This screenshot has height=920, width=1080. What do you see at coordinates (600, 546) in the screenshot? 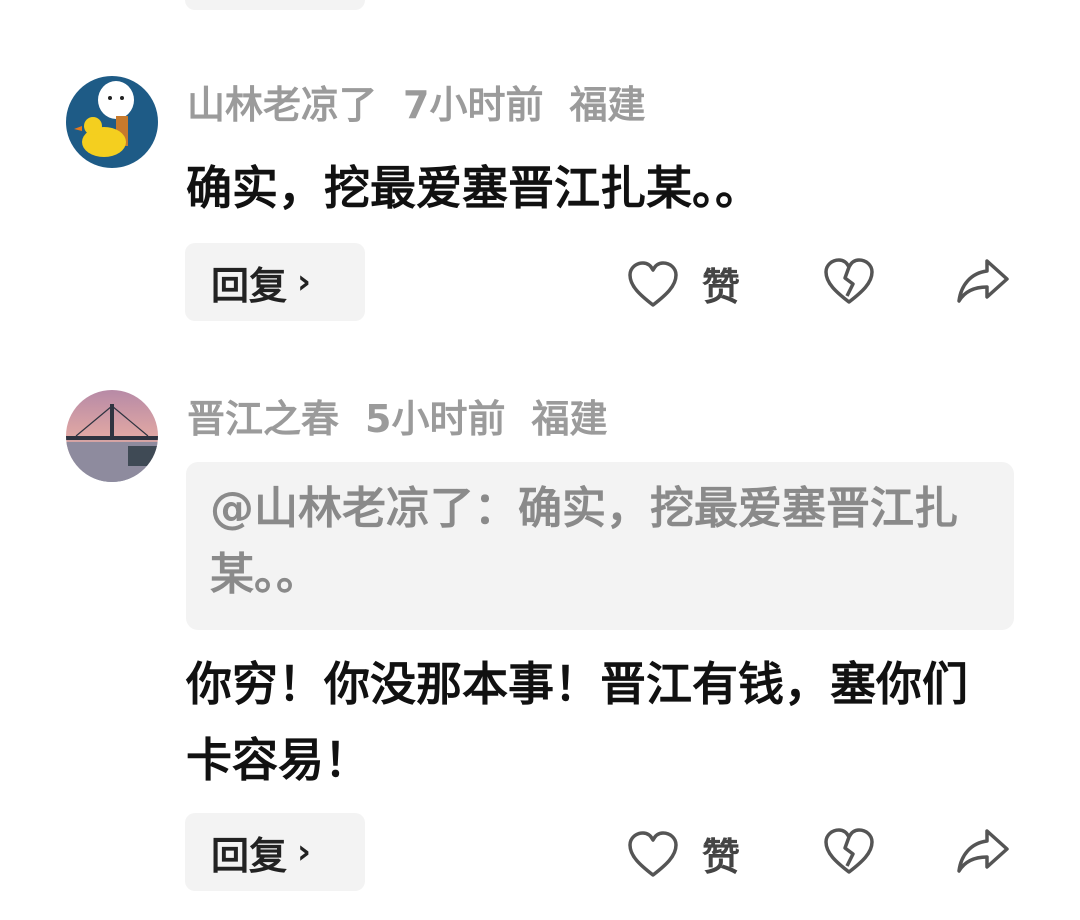
I see `quoted-comment: @山林老凉了：确实，挖最爱塞晋江扎某。。` at bounding box center [600, 546].